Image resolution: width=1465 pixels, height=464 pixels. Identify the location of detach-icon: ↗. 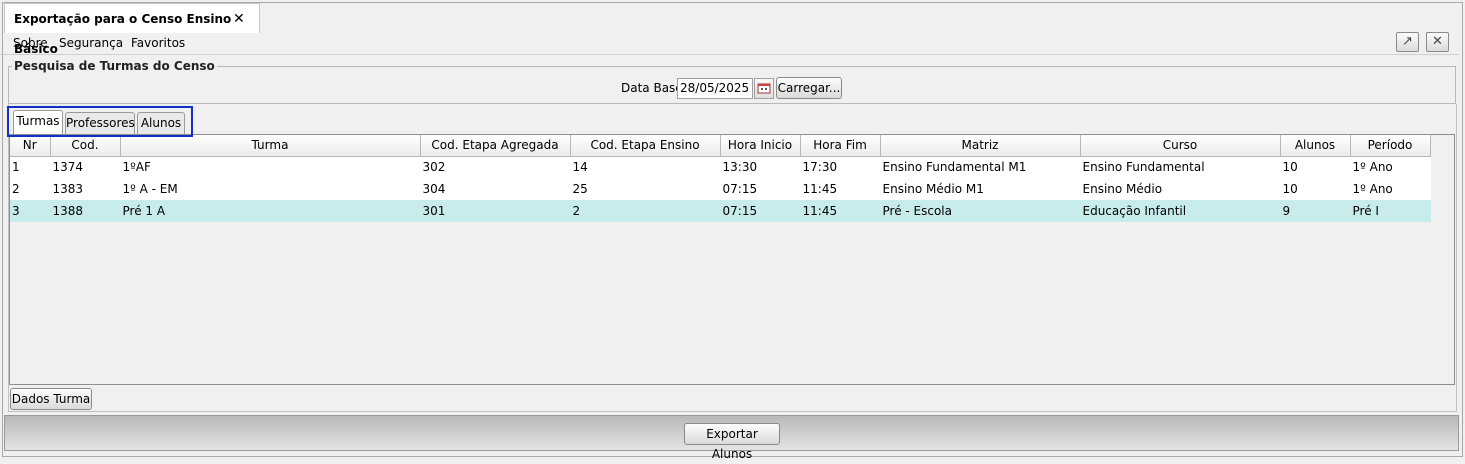
(1407, 41).